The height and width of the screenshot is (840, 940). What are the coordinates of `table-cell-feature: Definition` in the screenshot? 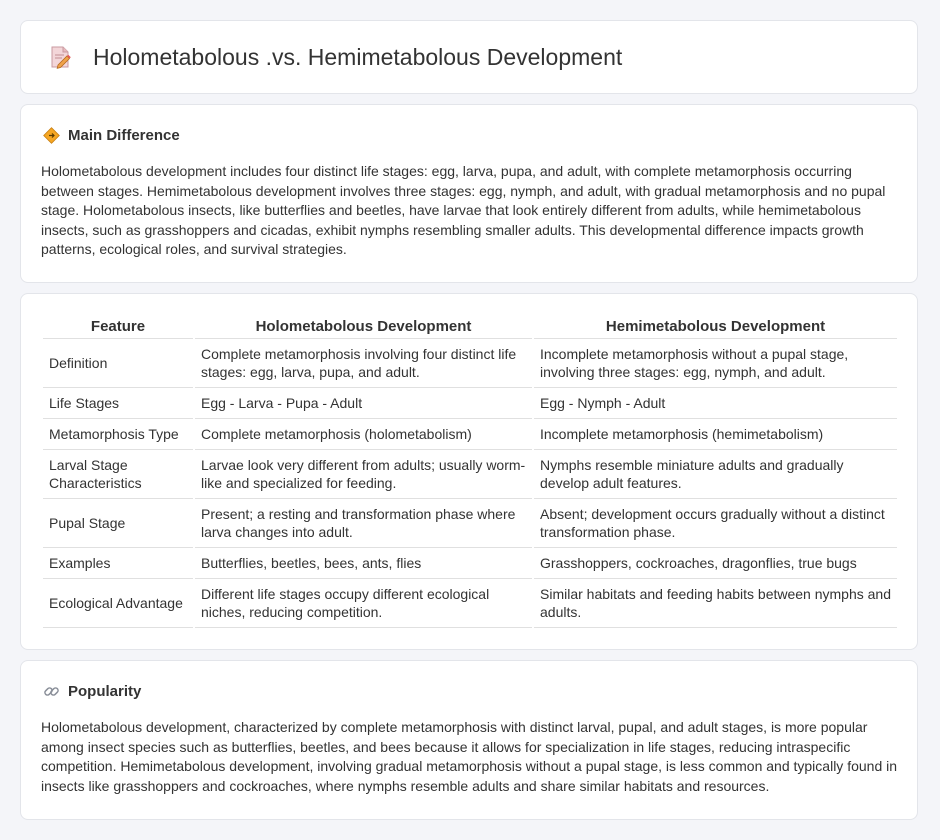 It's located at (118, 363).